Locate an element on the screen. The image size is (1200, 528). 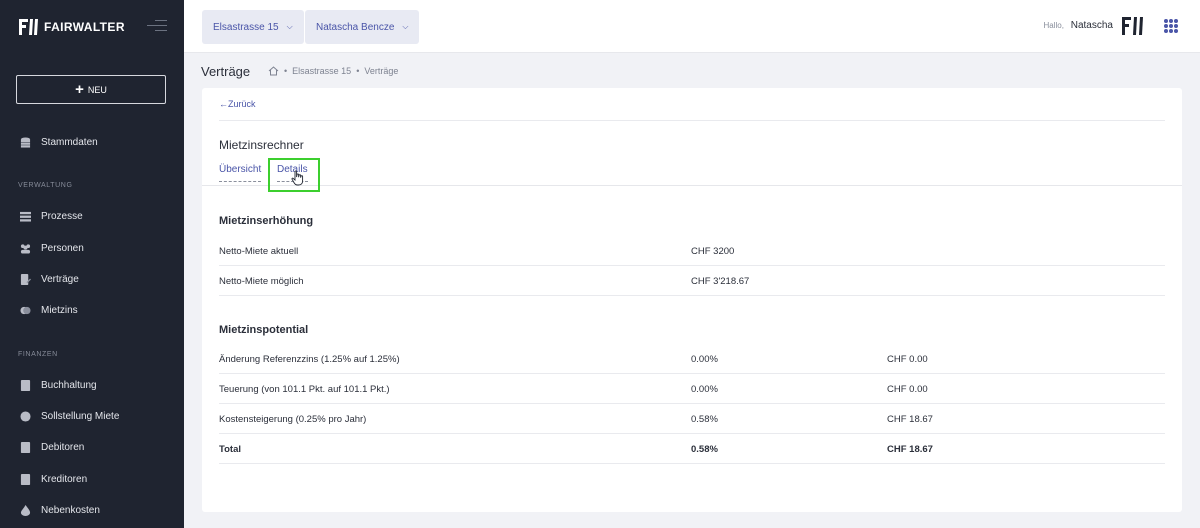
page-title: Verträge is located at coordinates (226, 71).